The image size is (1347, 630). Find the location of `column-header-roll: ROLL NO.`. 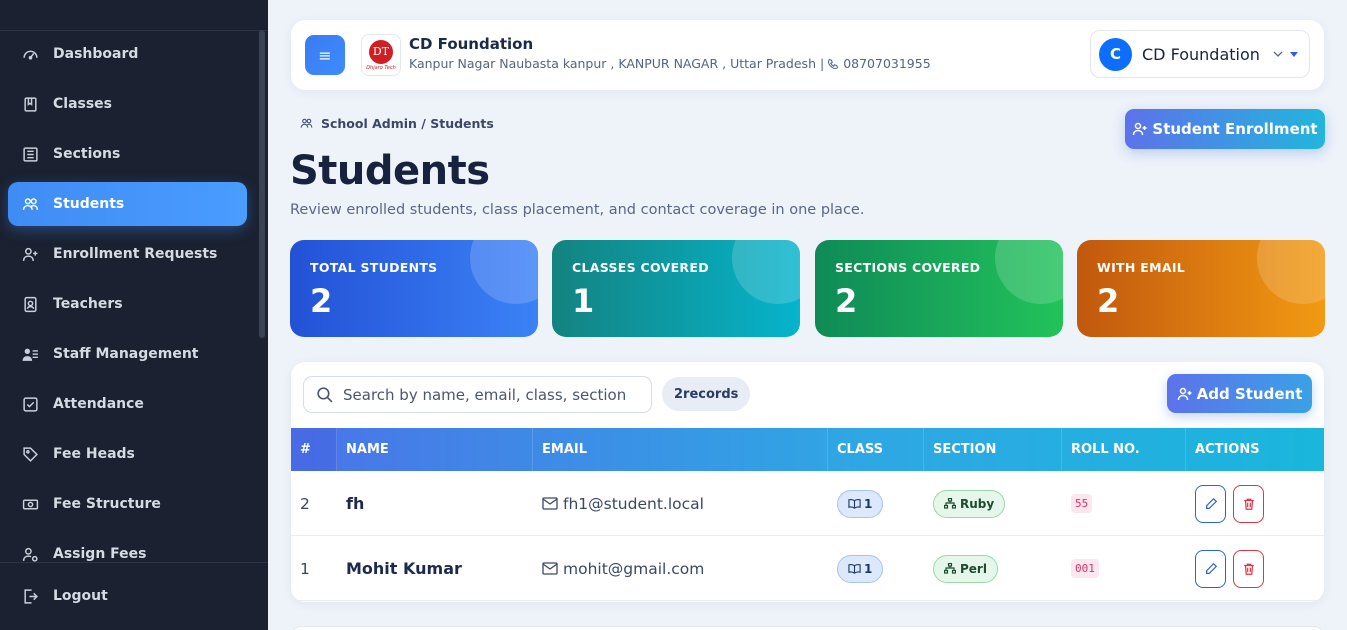

column-header-roll: ROLL NO. is located at coordinates (1124, 449).